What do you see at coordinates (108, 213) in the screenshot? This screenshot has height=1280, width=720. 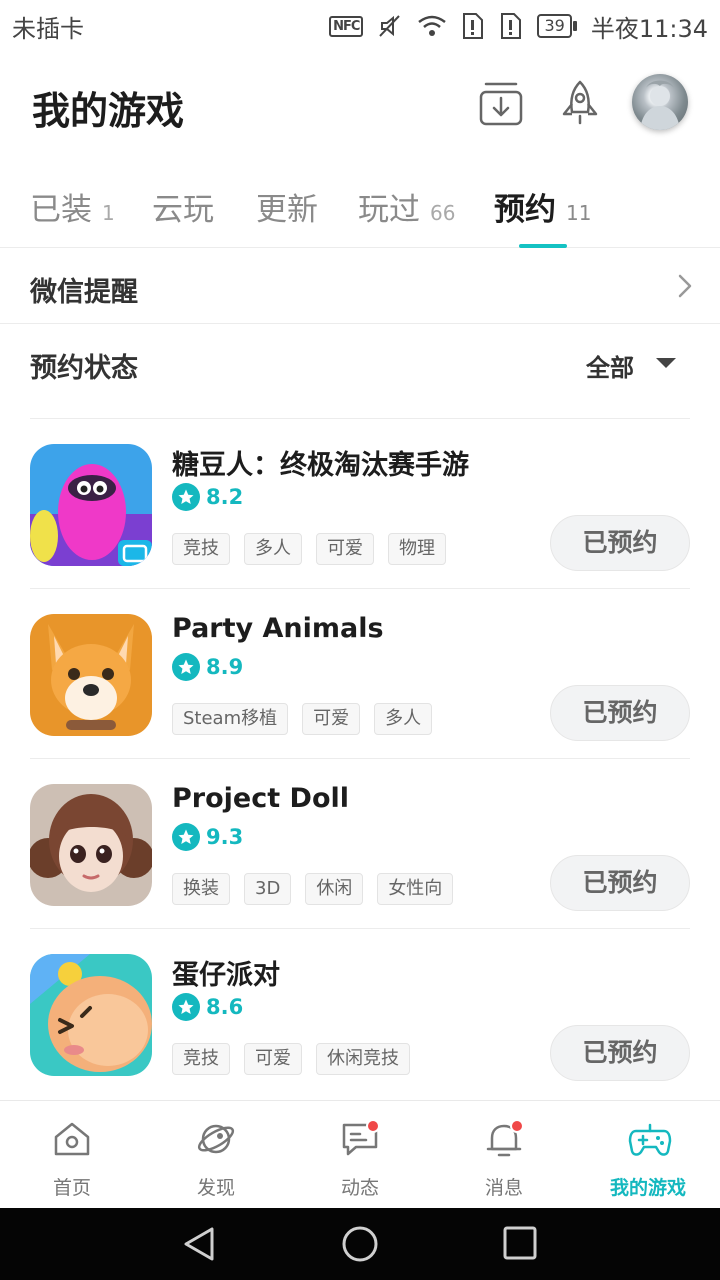 I see `tab-count: 1` at bounding box center [108, 213].